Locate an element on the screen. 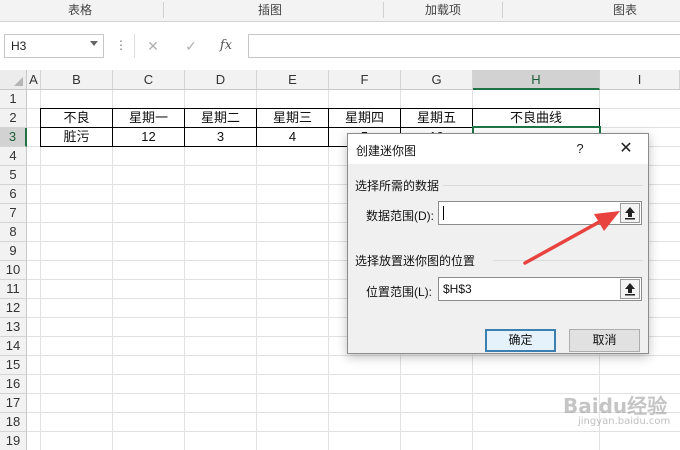  annotation-arrow-shaft is located at coordinates (563, 242).